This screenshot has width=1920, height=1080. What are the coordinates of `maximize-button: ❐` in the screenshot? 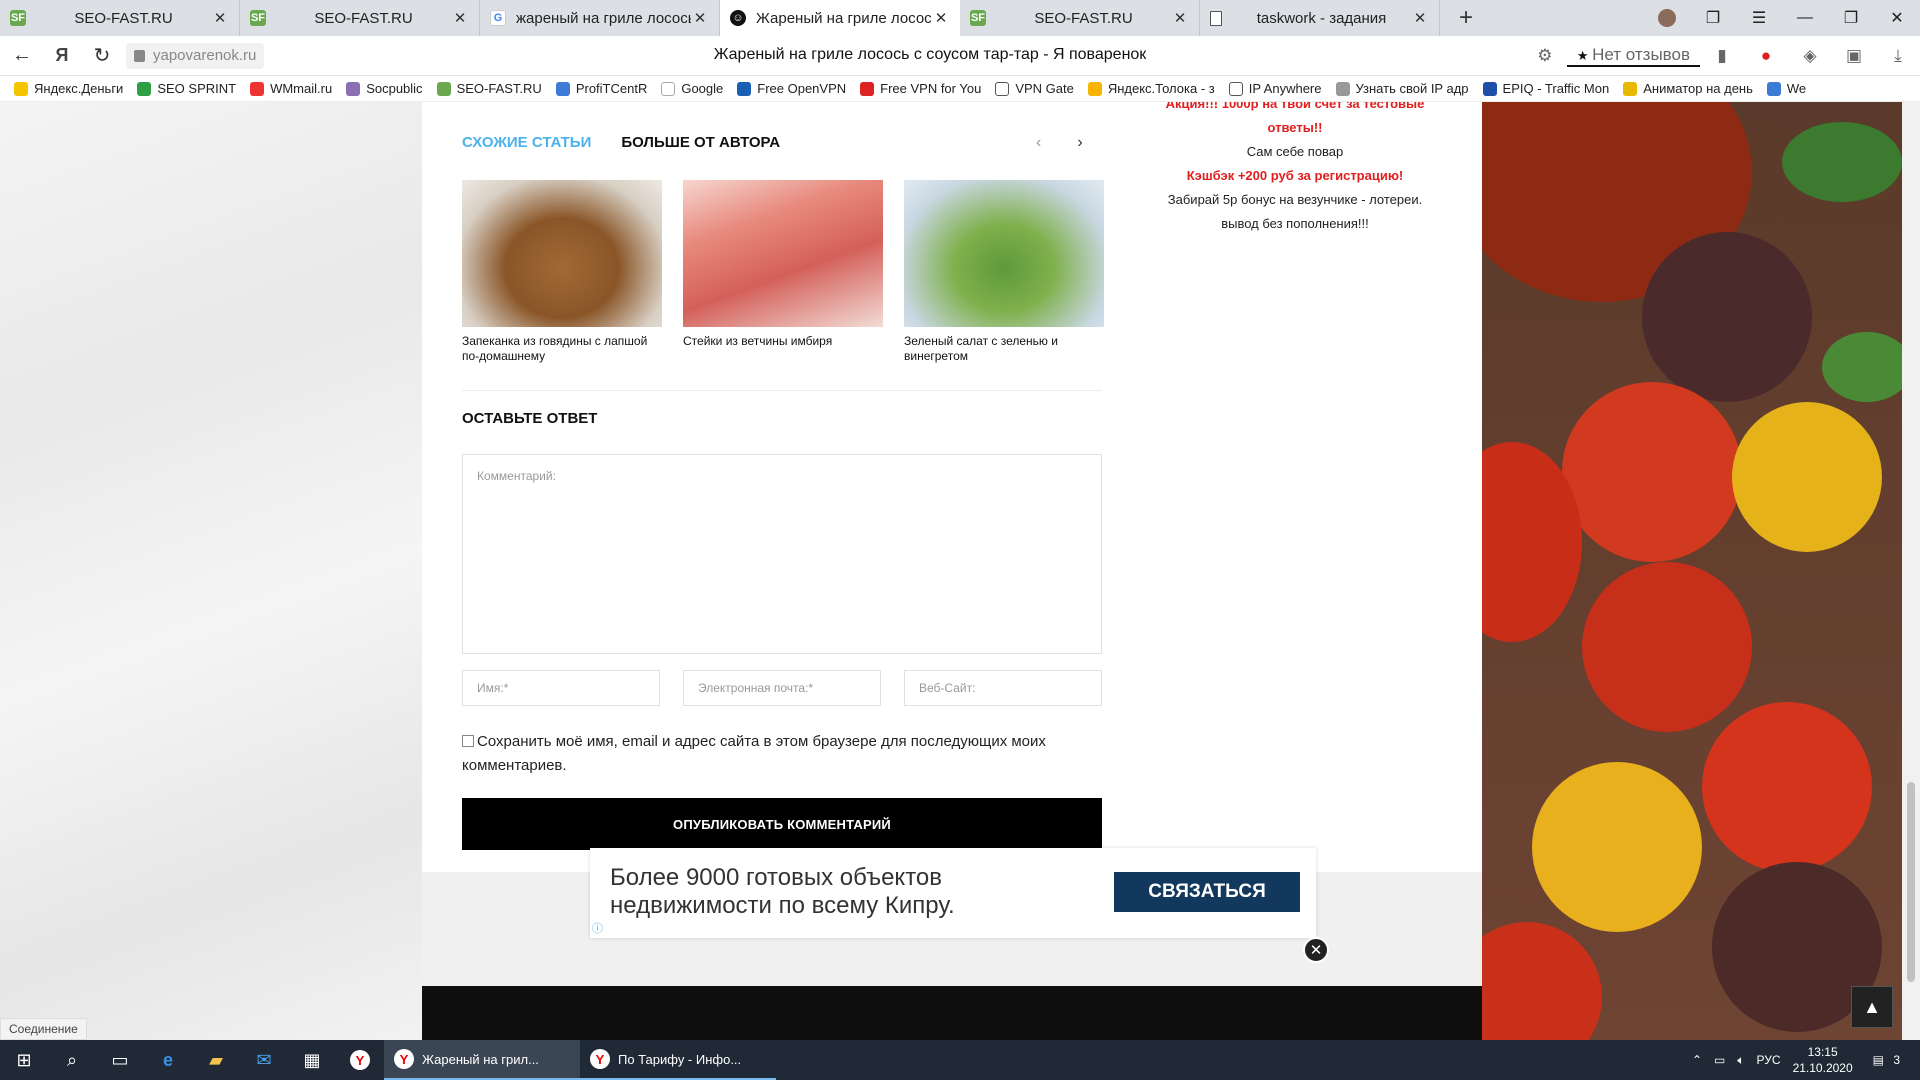 It's located at (1851, 18).